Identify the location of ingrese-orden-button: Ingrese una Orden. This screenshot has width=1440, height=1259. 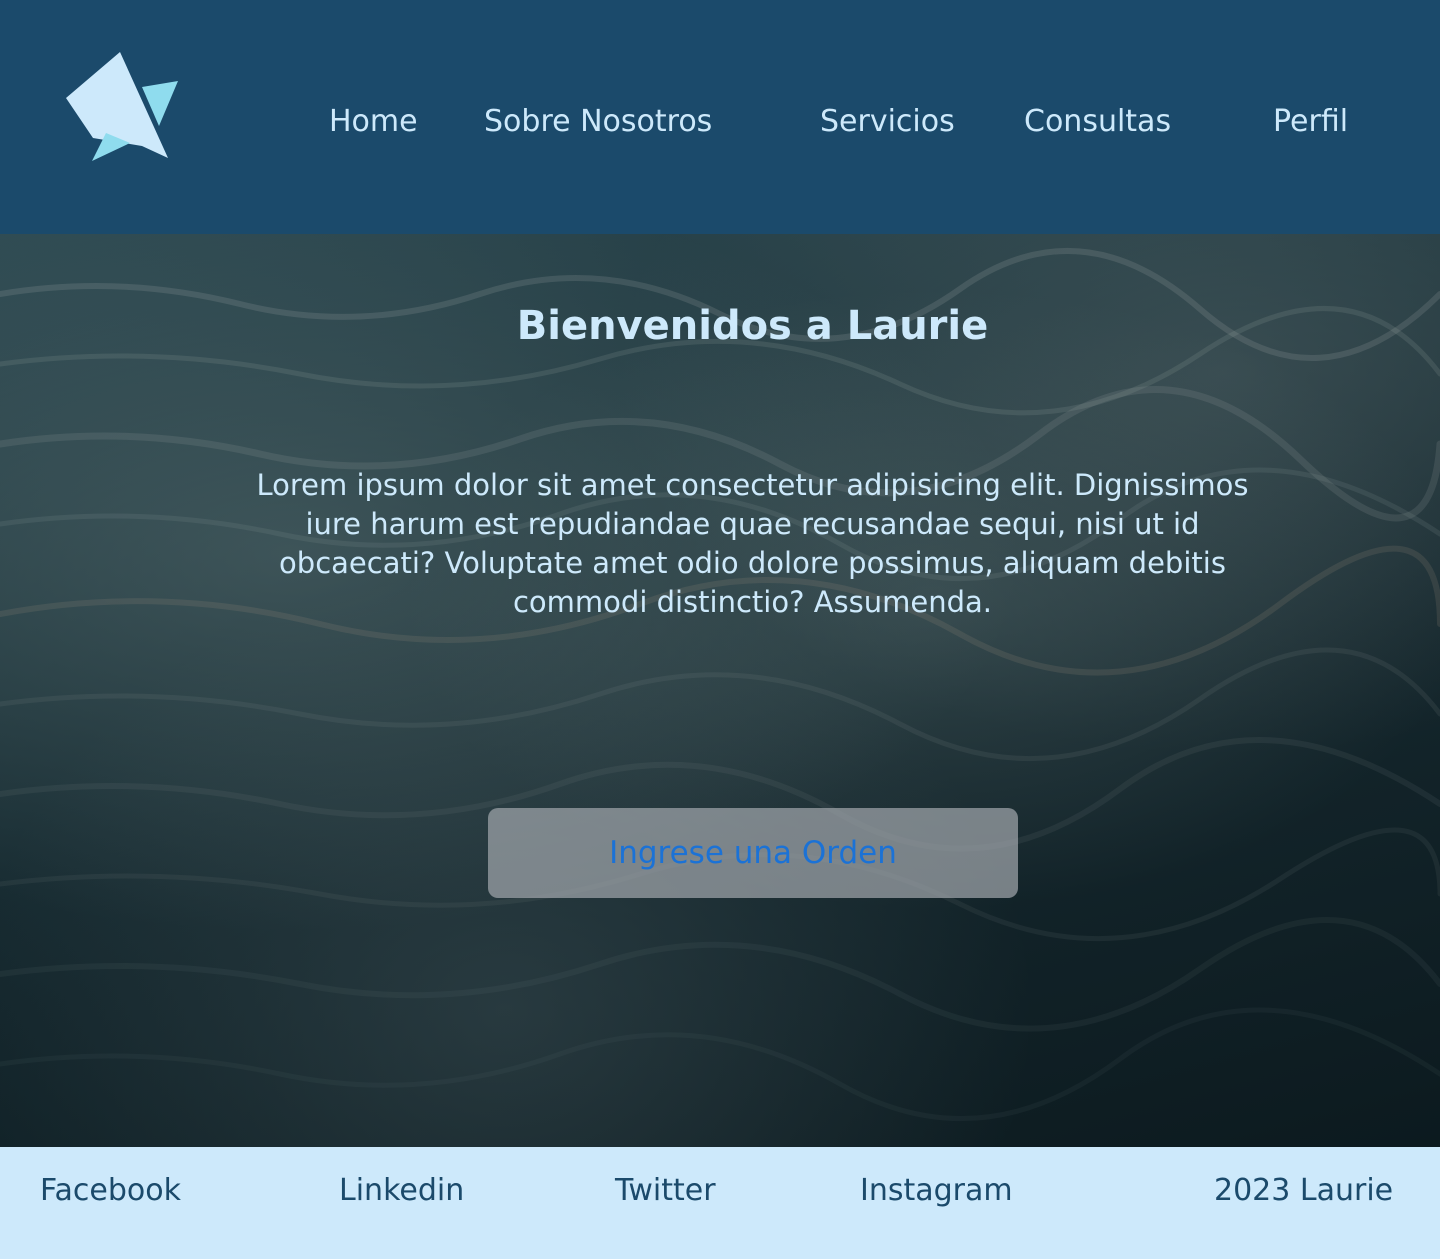
(753, 853).